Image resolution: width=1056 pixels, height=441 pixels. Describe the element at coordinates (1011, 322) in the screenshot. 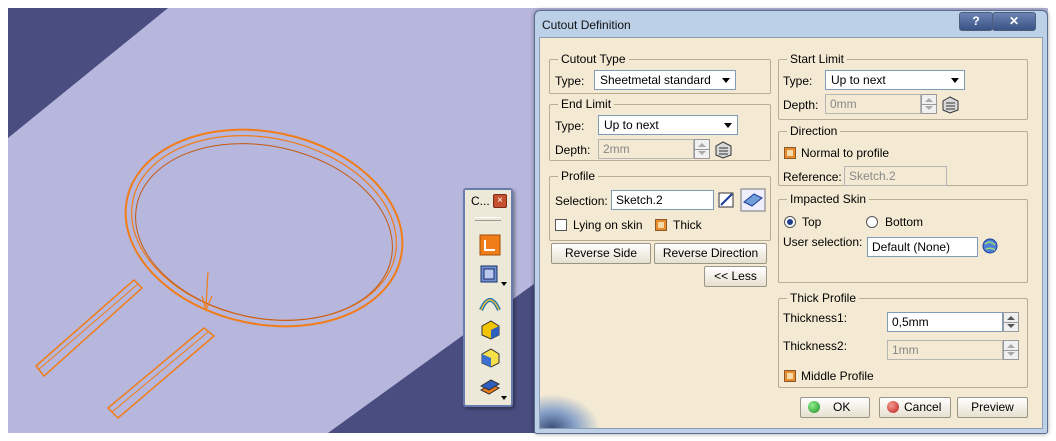

I see `thickness1-stepper` at that location.